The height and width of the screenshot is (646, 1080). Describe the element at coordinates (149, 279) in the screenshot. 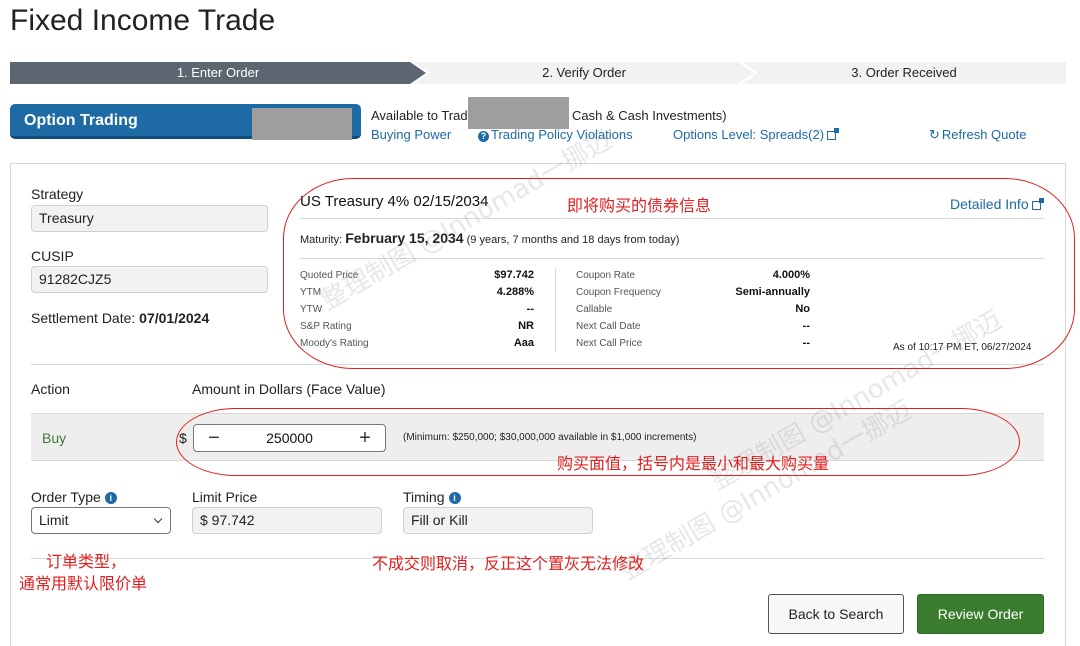

I see `cusip-field: 91282CJZ5` at that location.